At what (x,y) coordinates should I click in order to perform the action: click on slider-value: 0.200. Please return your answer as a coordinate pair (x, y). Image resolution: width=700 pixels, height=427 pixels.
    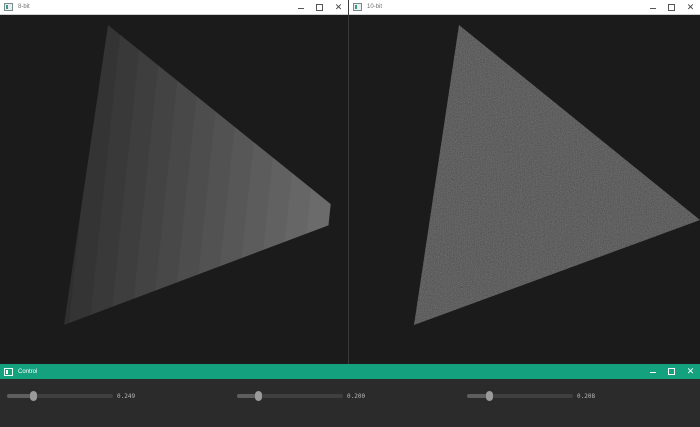
    Looking at the image, I should click on (356, 396).